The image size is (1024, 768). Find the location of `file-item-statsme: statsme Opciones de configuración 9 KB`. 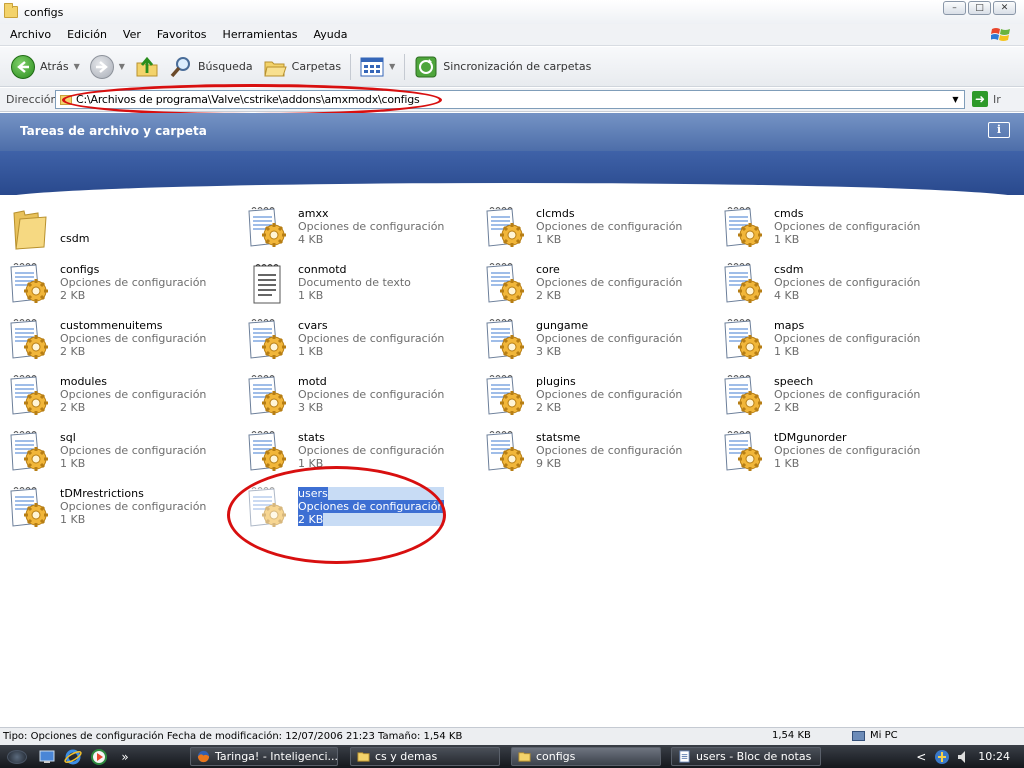

file-item-statsme: statsme Opciones de configuración 9 KB is located at coordinates (597, 455).